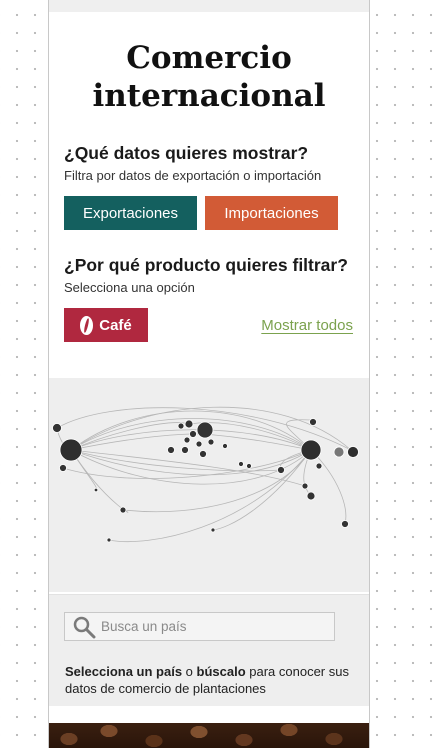  What do you see at coordinates (307, 325) in the screenshot?
I see `show-all-link: Mostrar todos` at bounding box center [307, 325].